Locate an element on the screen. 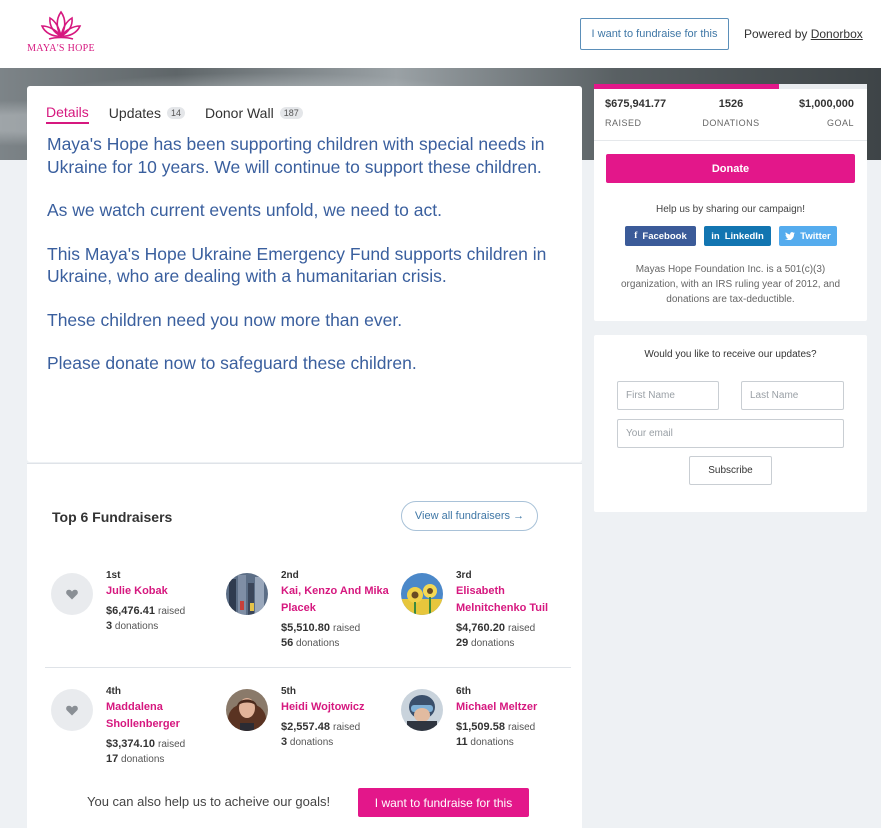 This screenshot has width=881, height=828. fundraiser-rank: 4th is located at coordinates (113, 691).